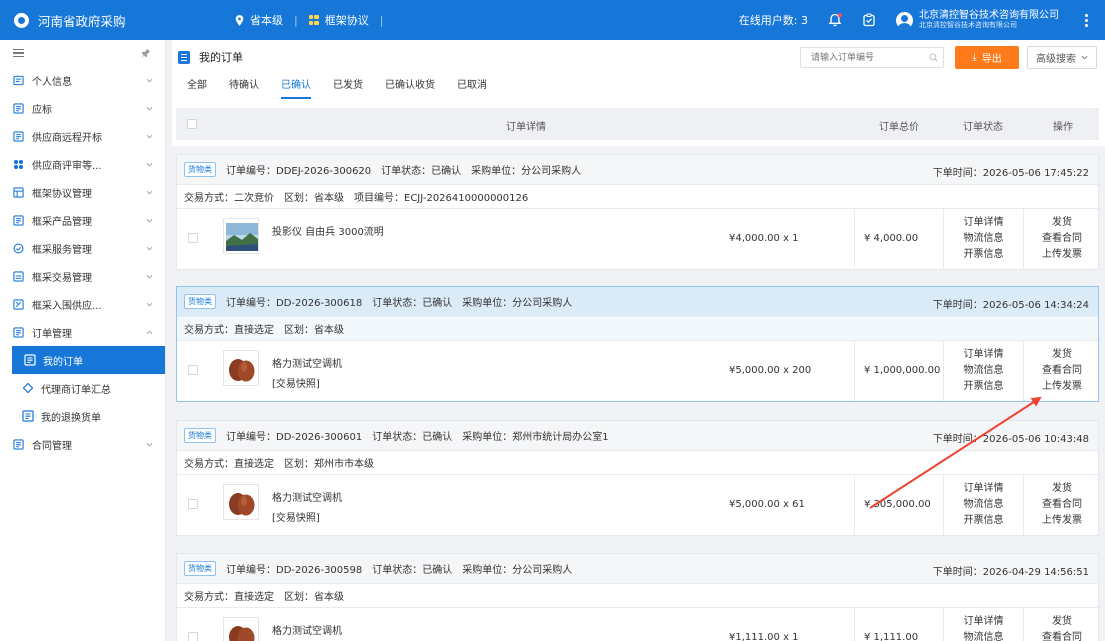 The image size is (1105, 641). I want to click on unit-price: ¥4,000.00 x 1, so click(764, 238).